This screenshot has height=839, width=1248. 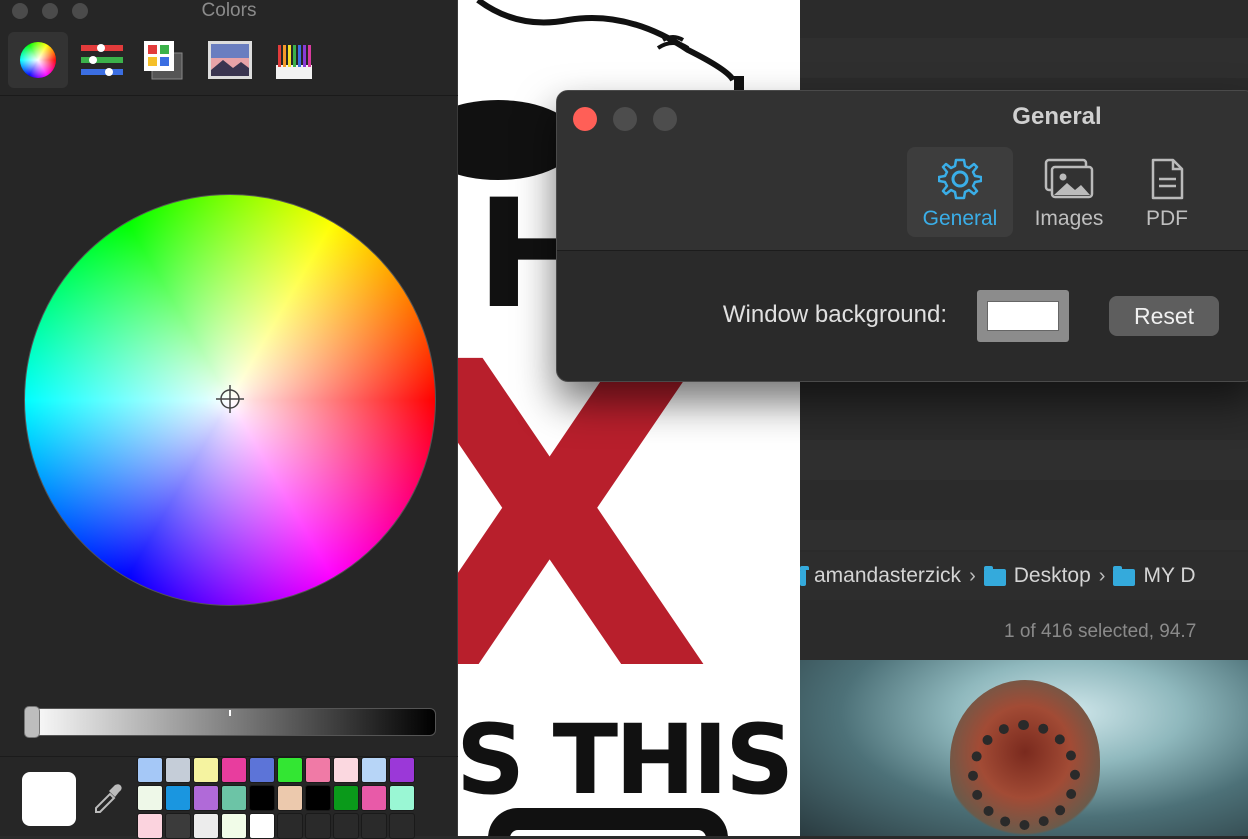 I want to click on image-preview, so click(x=1024, y=748).